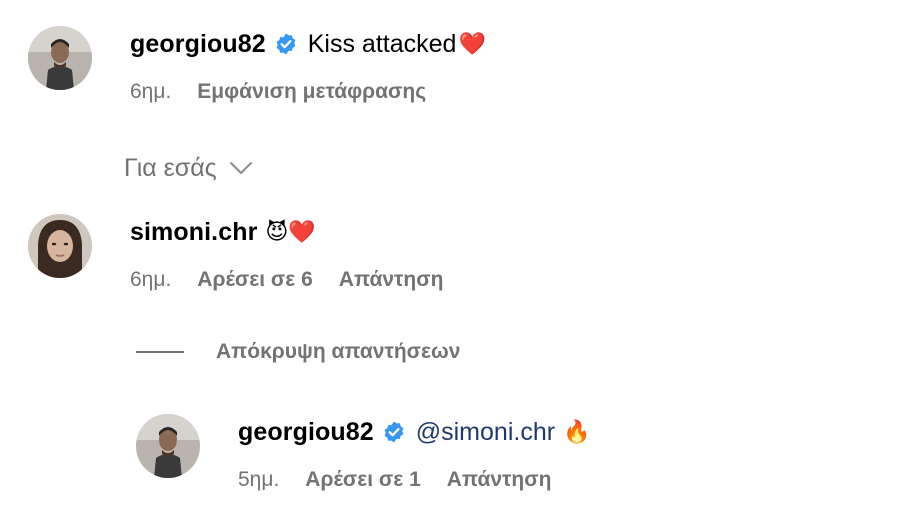 The image size is (910, 514). I want to click on comment-meta: 6ημ. Εμφάνιση μετάφρασης, so click(291, 92).